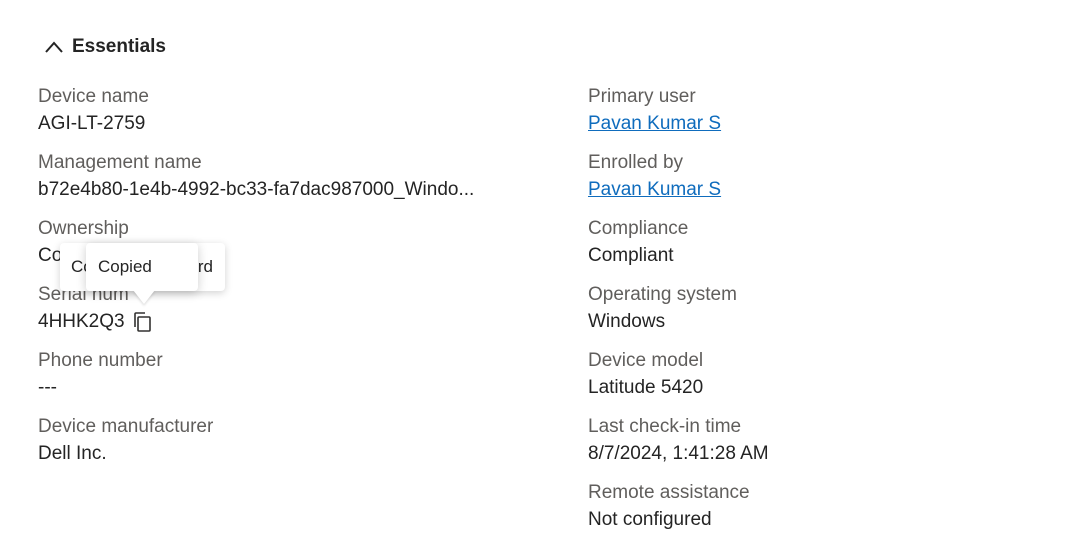  I want to click on chevron-up-icon, so click(54, 47).